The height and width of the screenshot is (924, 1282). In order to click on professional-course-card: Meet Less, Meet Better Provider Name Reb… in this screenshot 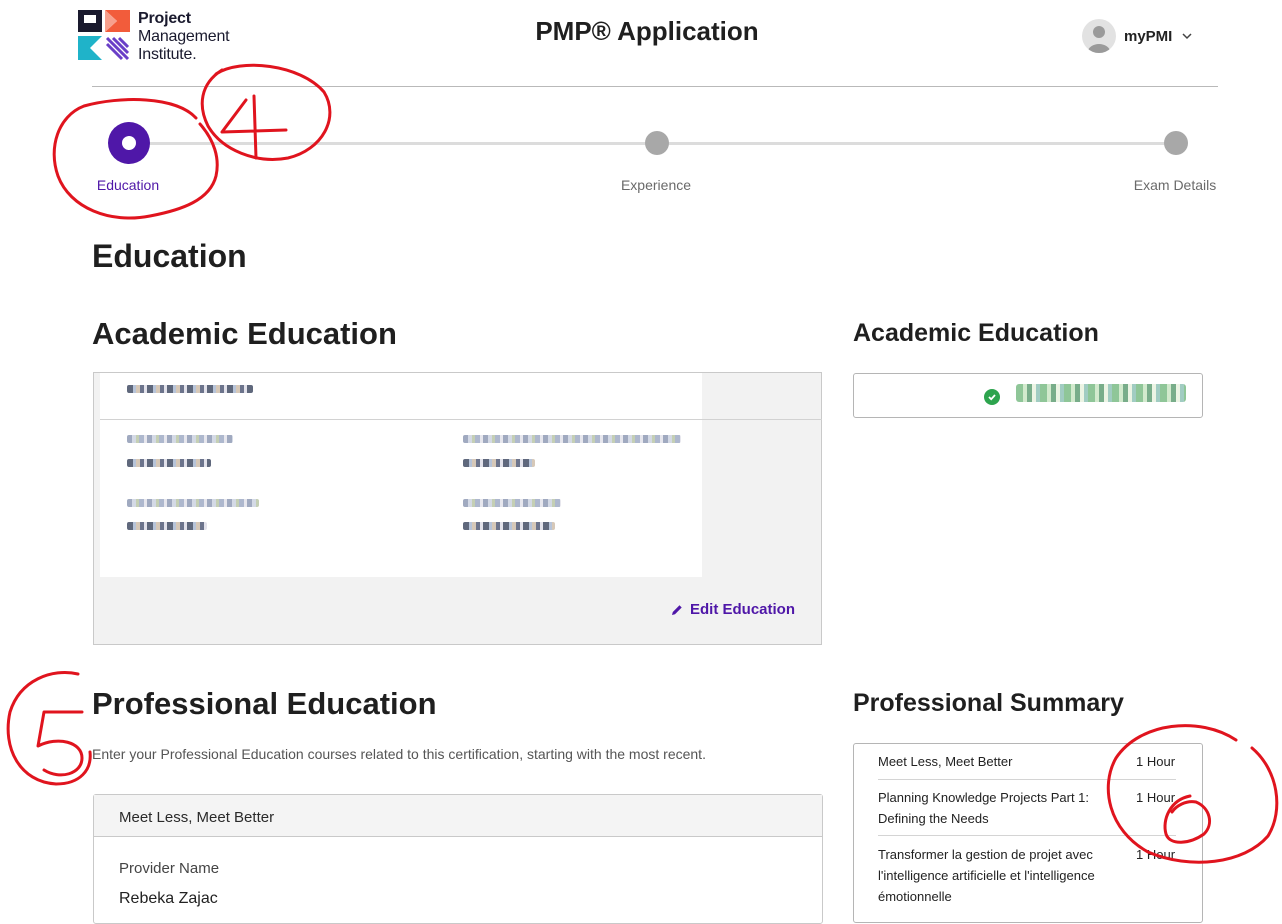, I will do `click(458, 859)`.